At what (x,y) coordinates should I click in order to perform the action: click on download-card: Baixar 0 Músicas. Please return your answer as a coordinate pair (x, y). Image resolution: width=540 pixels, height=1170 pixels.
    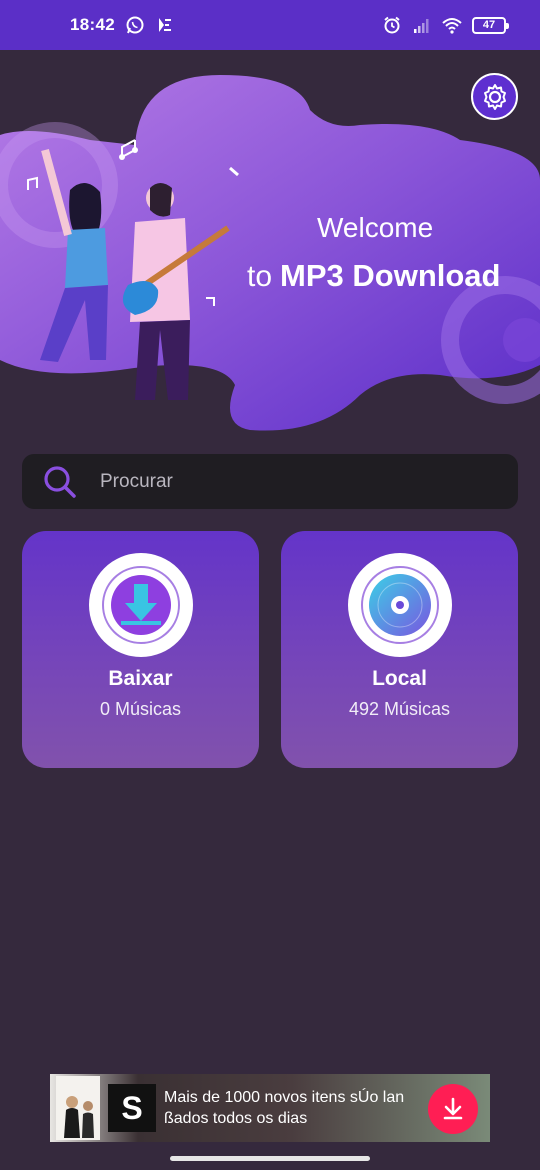
    Looking at the image, I should click on (140, 649).